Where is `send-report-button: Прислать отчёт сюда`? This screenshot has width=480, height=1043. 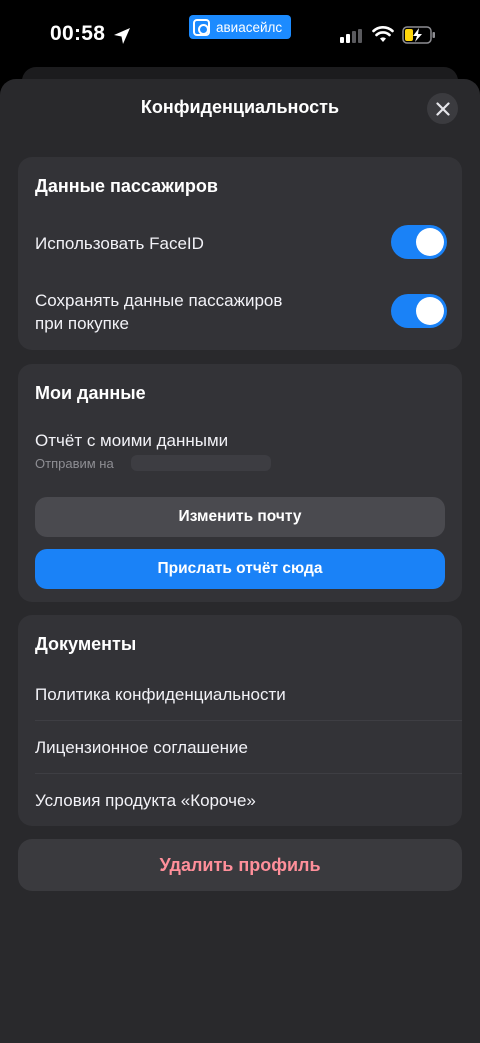 send-report-button: Прислать отчёт сюда is located at coordinates (240, 569).